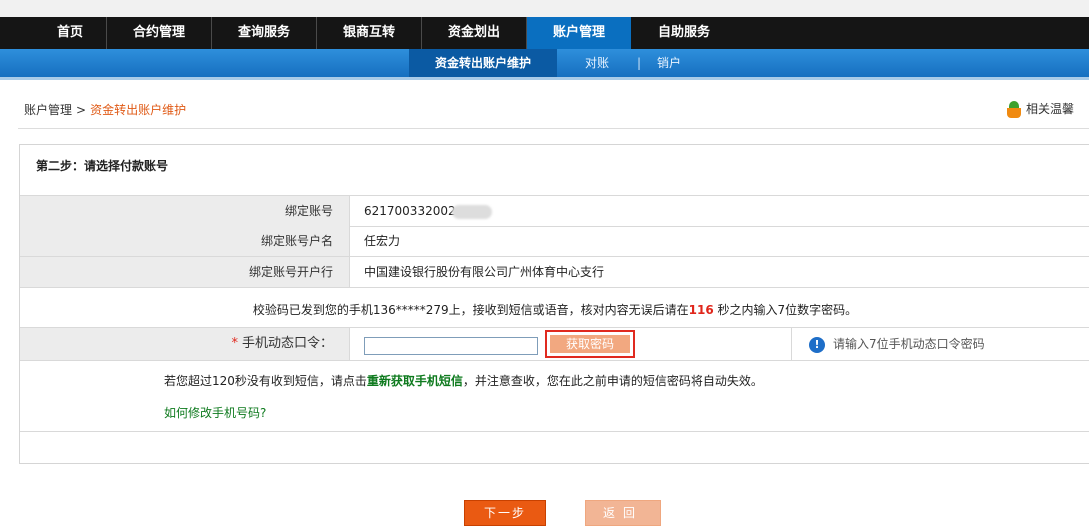 The height and width of the screenshot is (532, 1089). What do you see at coordinates (669, 63) in the screenshot?
I see `subnav-item-close-account: 销户` at bounding box center [669, 63].